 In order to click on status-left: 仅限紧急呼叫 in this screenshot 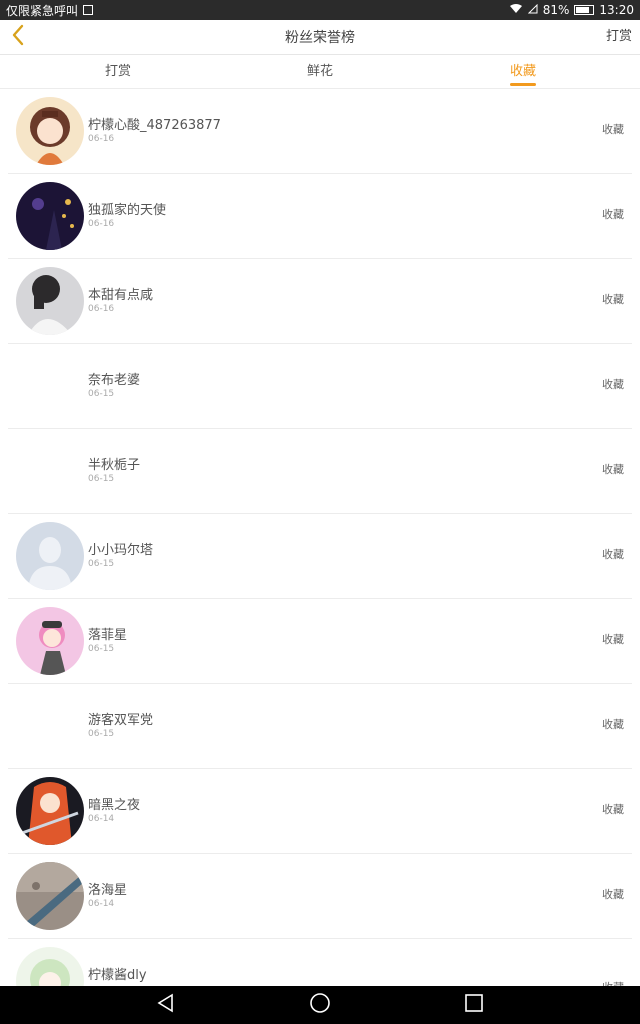, I will do `click(50, 10)`.